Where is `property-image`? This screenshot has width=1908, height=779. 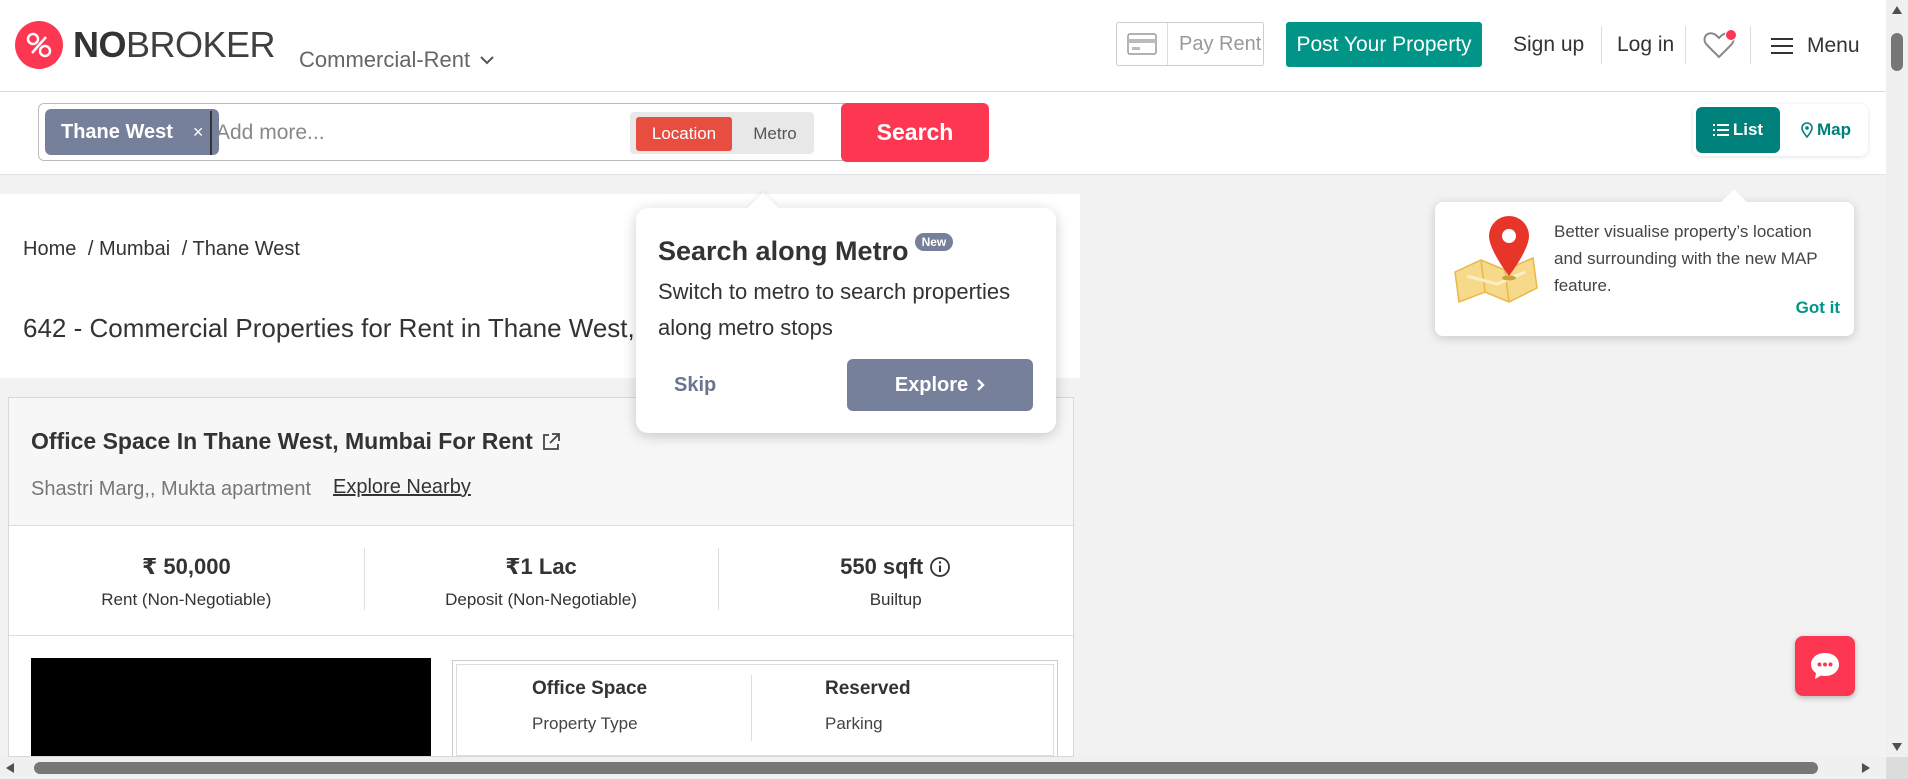 property-image is located at coordinates (231, 707).